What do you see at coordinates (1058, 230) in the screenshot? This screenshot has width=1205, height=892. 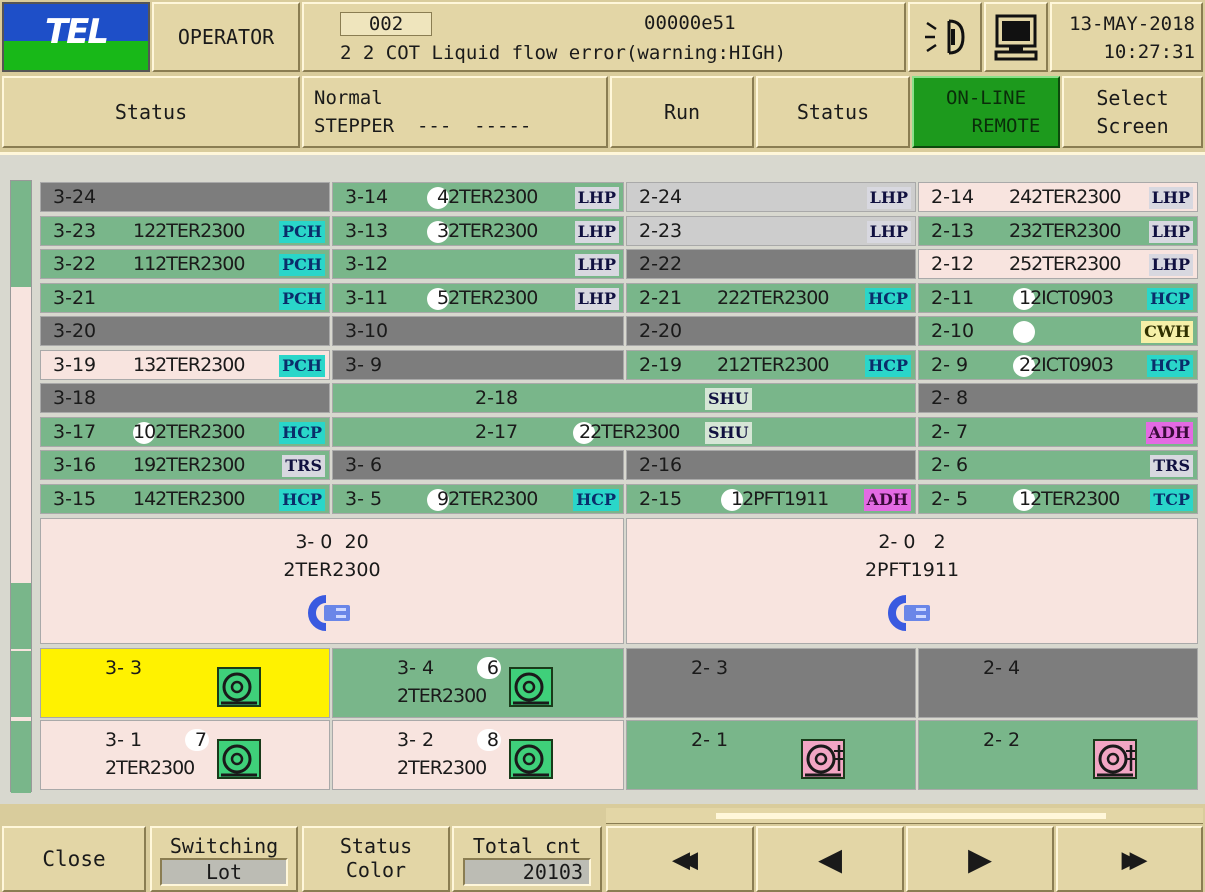 I see `unit-cell: 2-13 232TER2300 LHP` at bounding box center [1058, 230].